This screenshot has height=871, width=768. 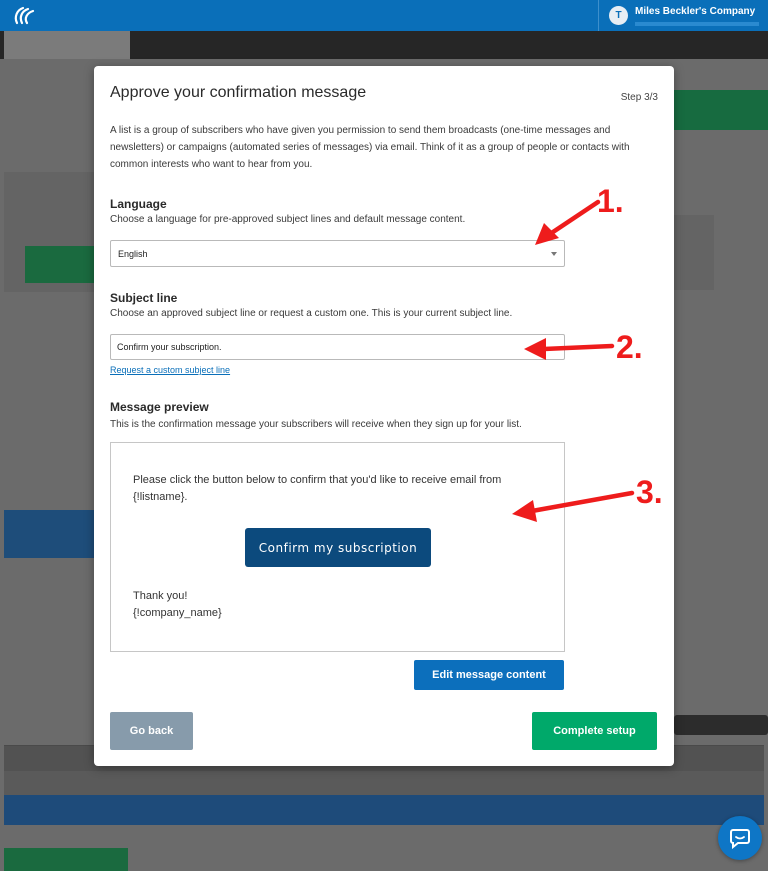 I want to click on subject-line-label: Subject line, so click(x=144, y=298).